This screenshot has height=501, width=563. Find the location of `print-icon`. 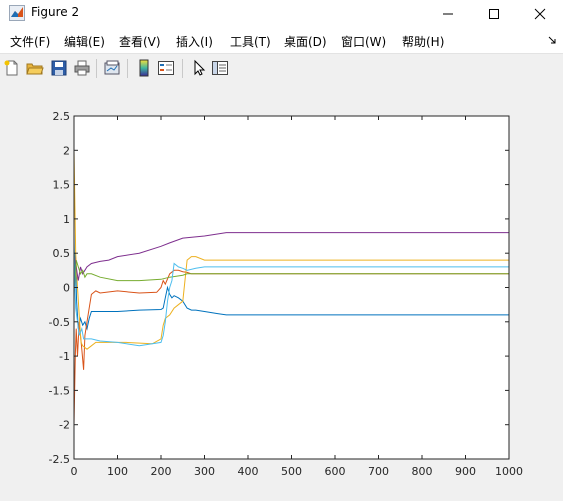

print-icon is located at coordinates (82, 68).